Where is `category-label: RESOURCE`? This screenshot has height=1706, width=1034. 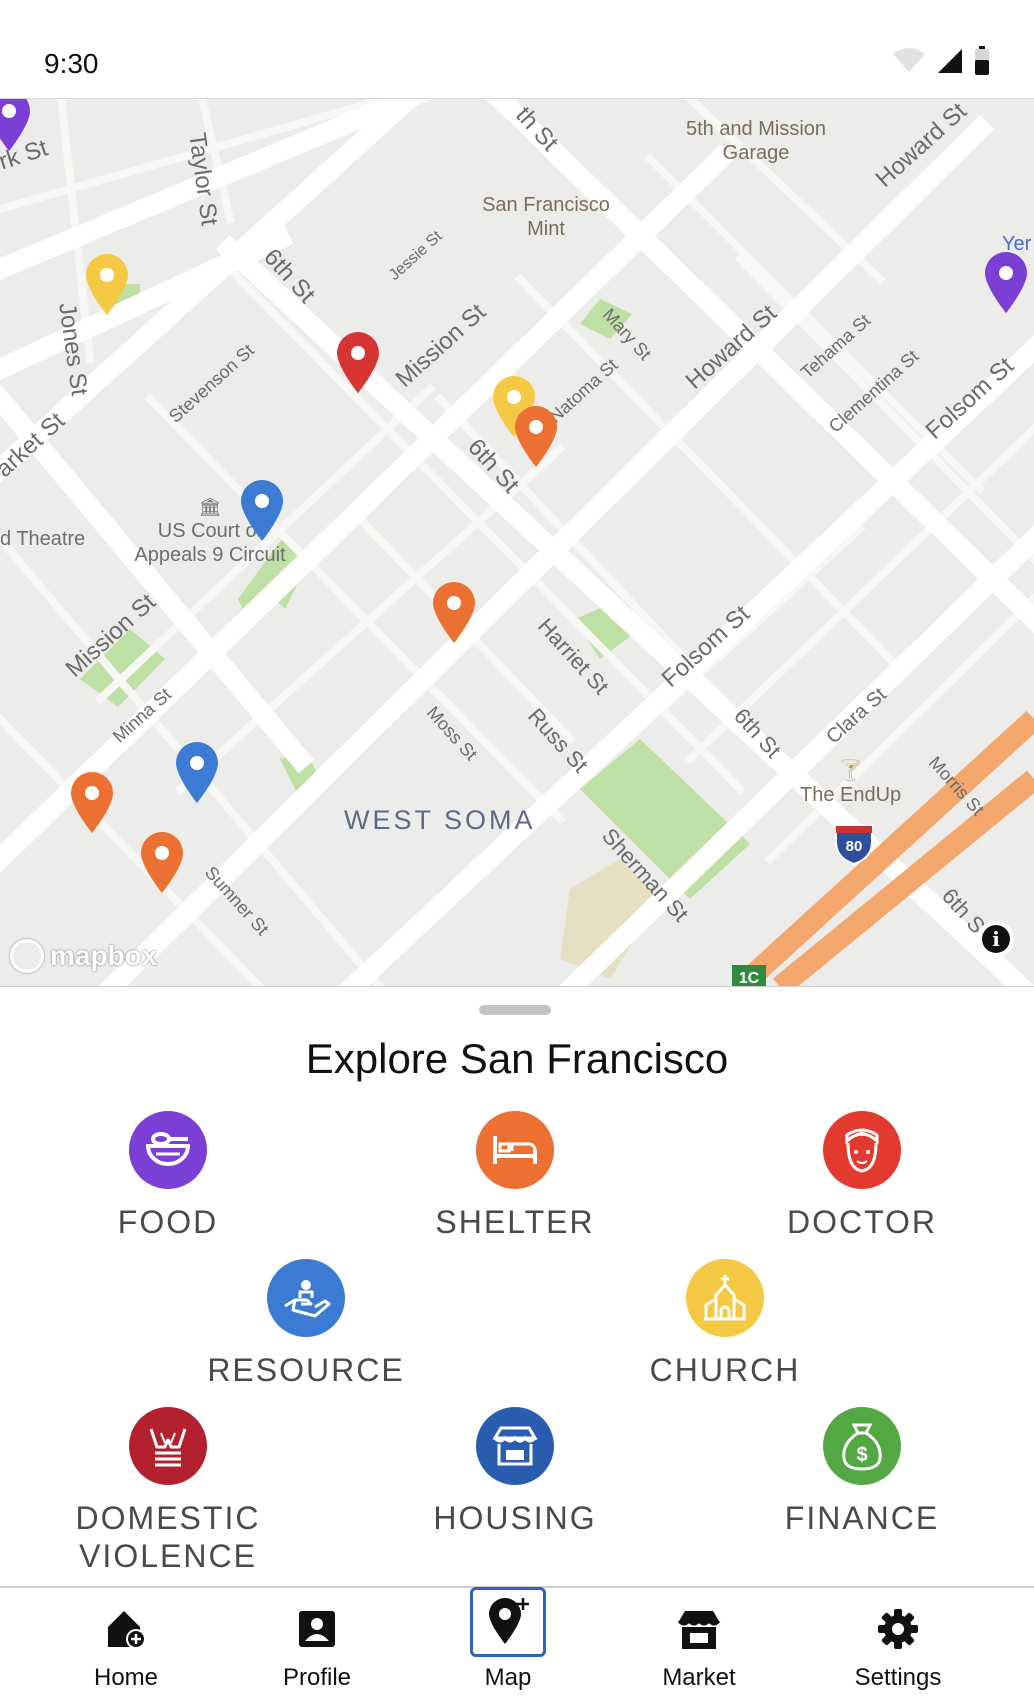
category-label: RESOURCE is located at coordinates (306, 1370).